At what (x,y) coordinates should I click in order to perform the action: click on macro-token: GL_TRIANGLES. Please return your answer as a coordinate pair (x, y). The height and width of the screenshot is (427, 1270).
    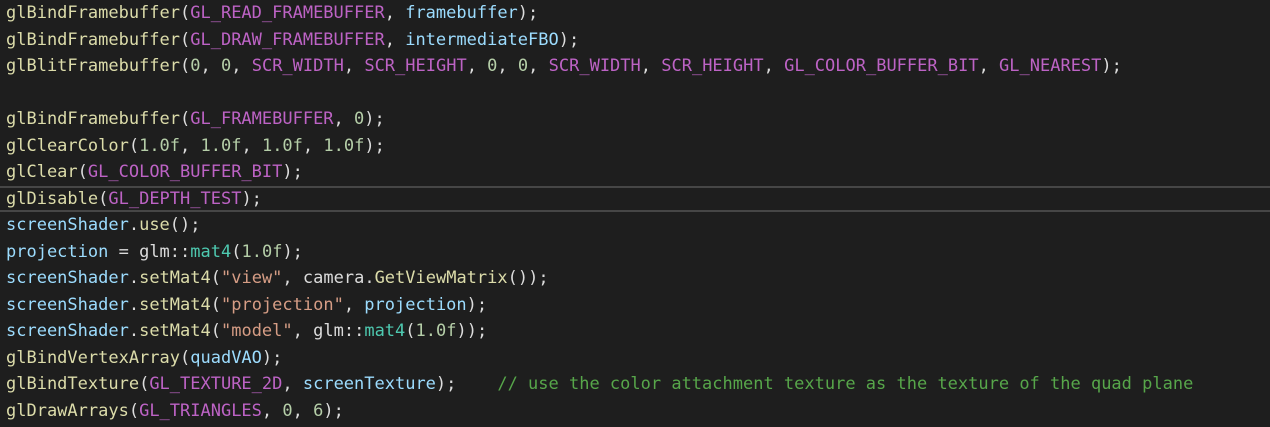
    Looking at the image, I should click on (200, 410).